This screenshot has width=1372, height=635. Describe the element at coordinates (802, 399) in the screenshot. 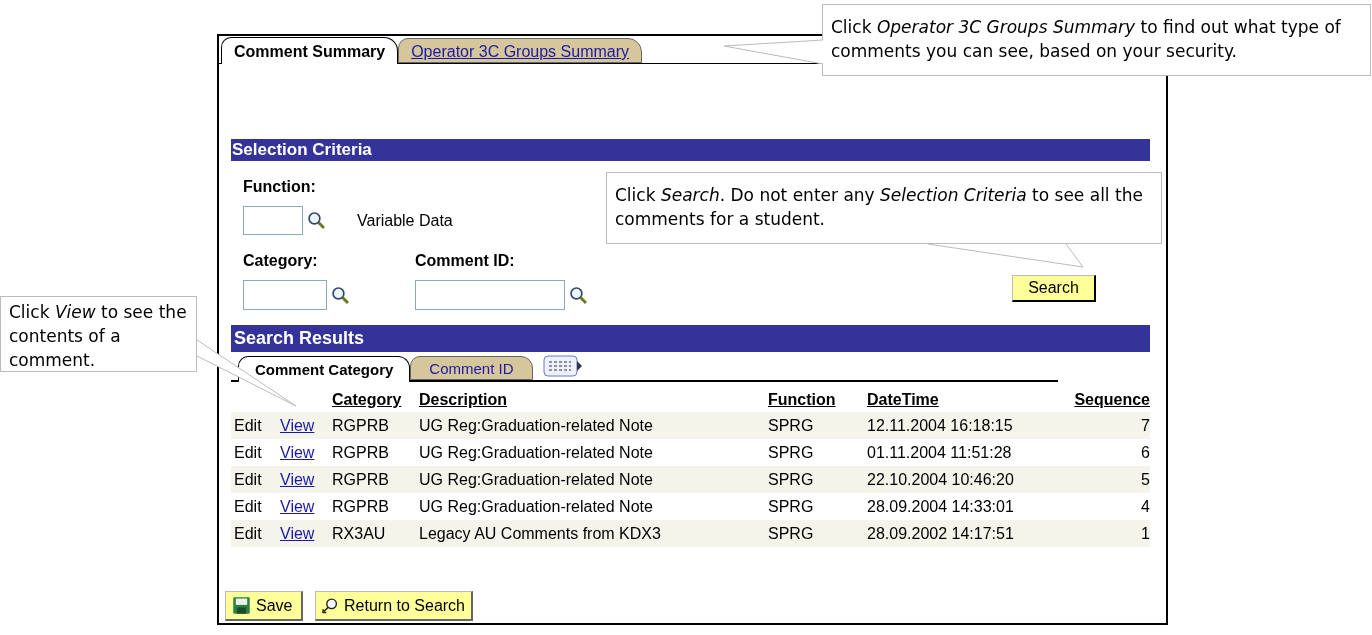

I see `column-header: Function` at that location.